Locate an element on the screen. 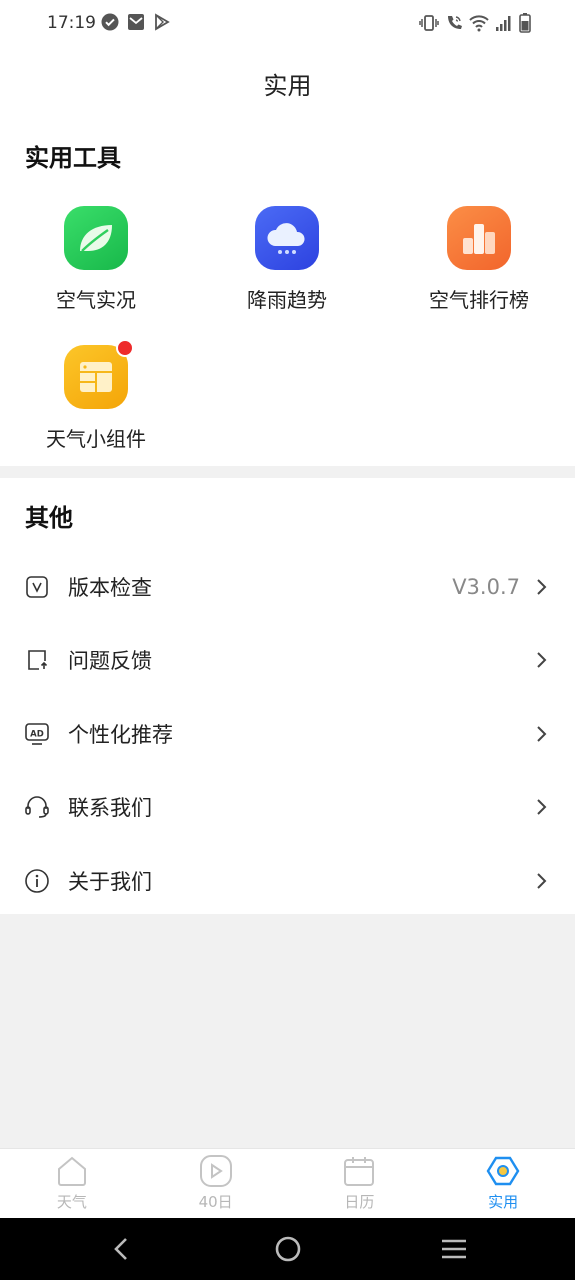 The height and width of the screenshot is (1280, 575). tool-rain-trend: 降雨趋势 is located at coordinates (287, 259).